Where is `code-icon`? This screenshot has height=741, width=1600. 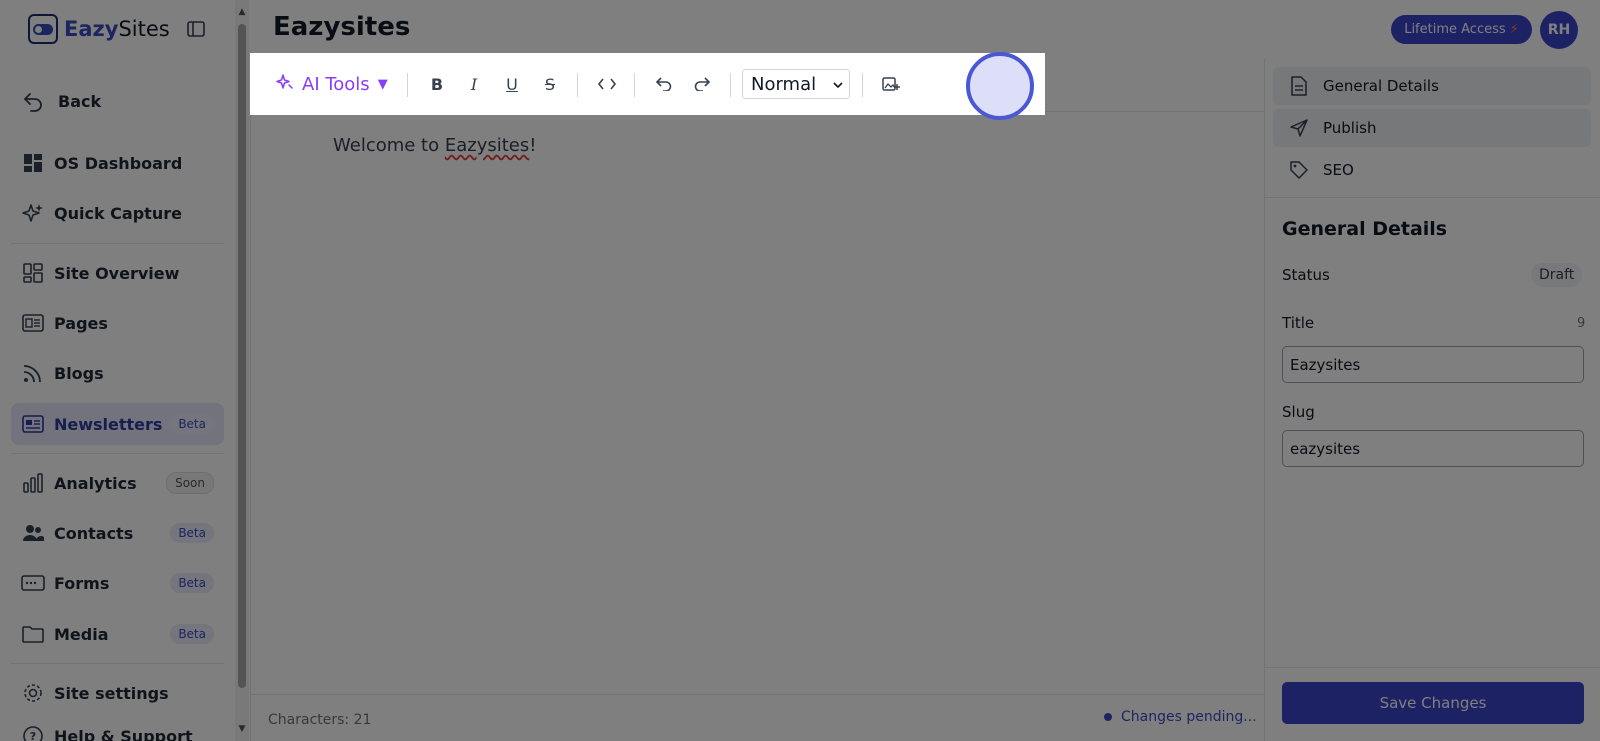 code-icon is located at coordinates (607, 84).